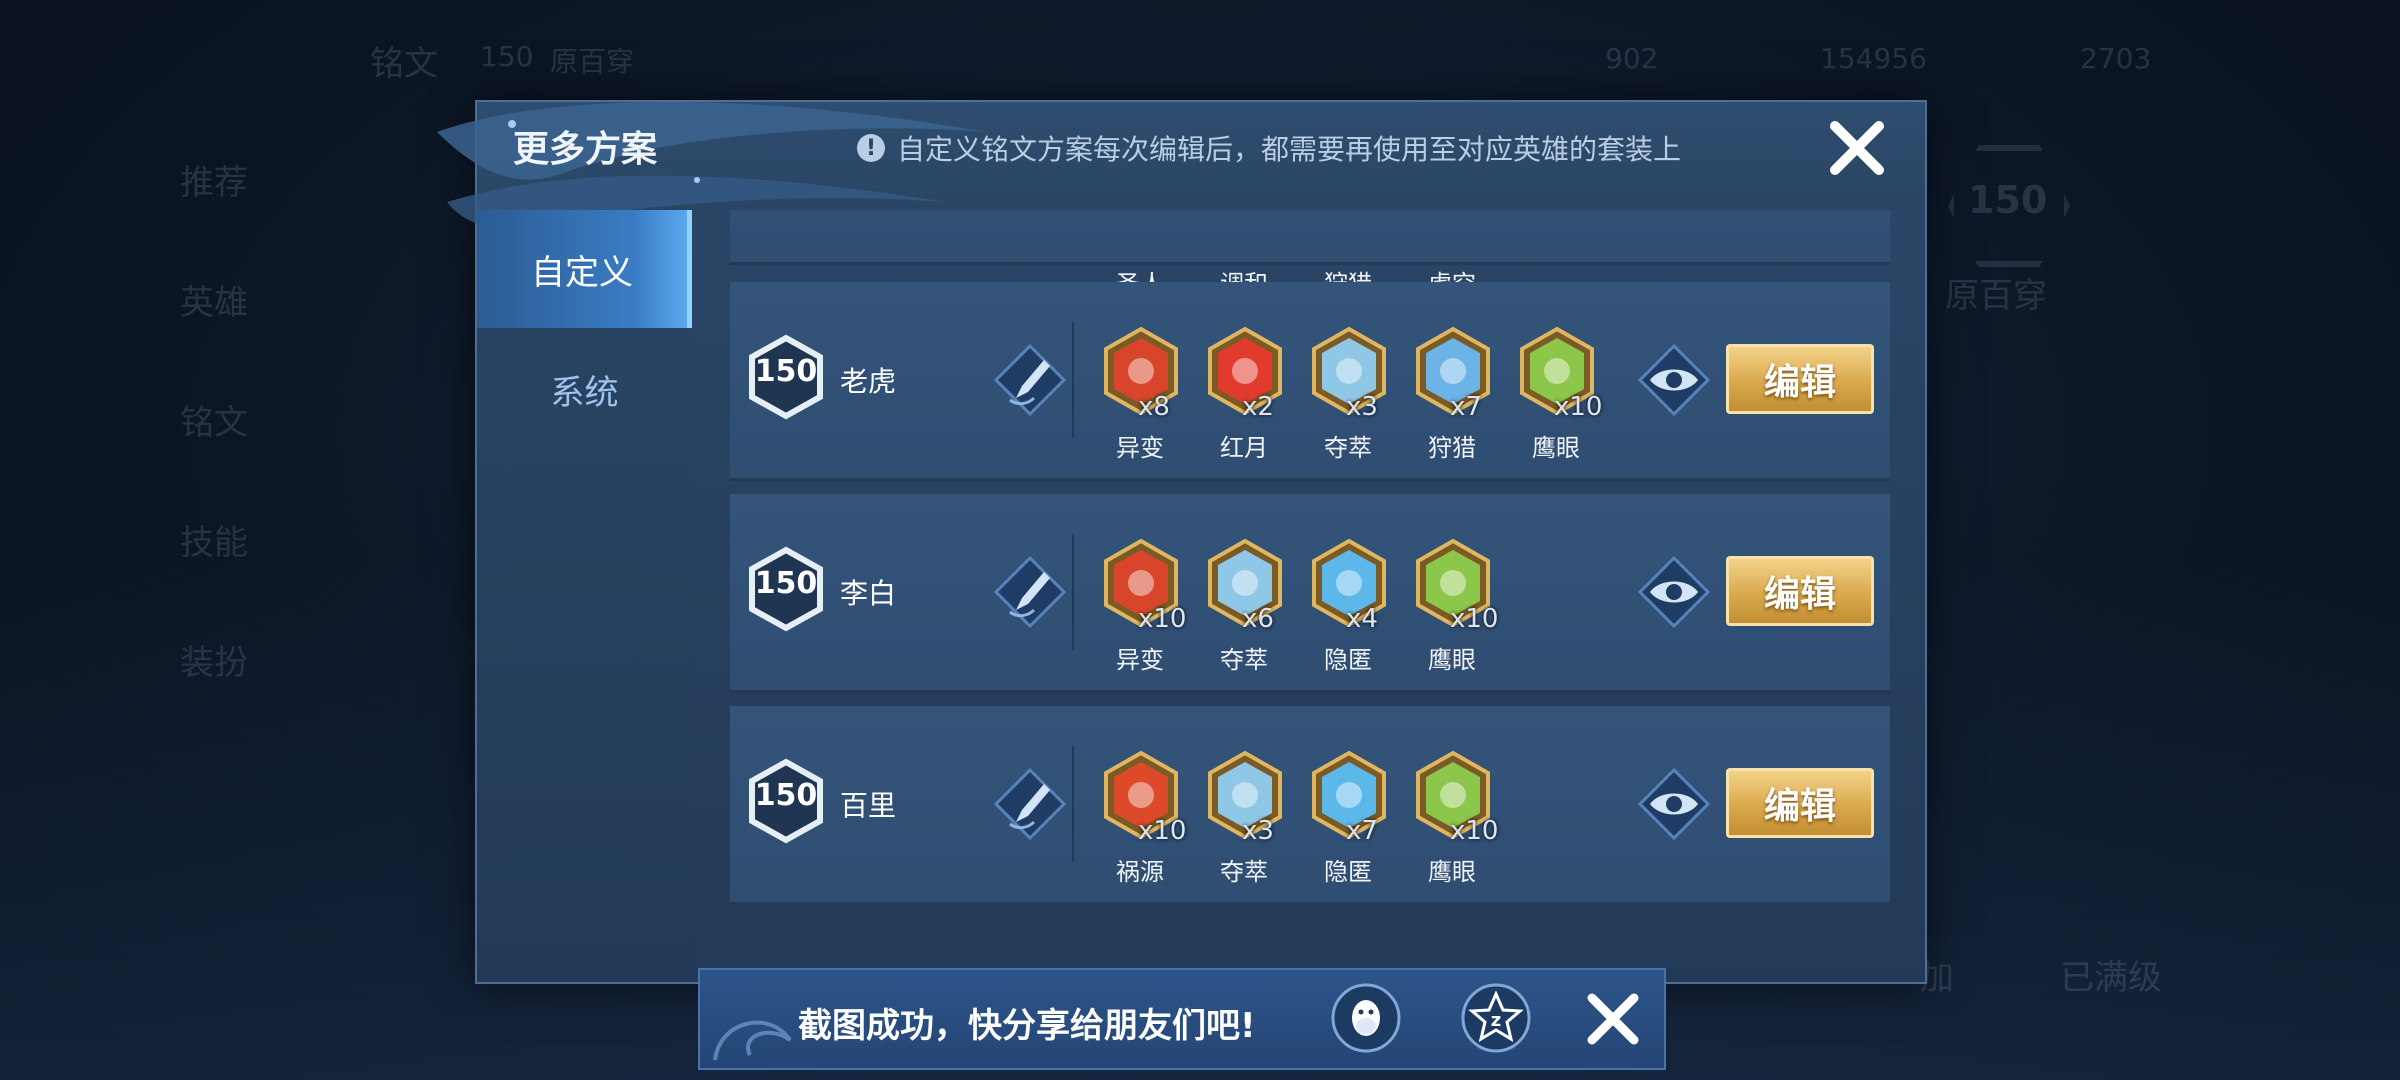 Image resolution: width=2400 pixels, height=1080 pixels. What do you see at coordinates (404, 64) in the screenshot?
I see `bg-top-tab: 铭文` at bounding box center [404, 64].